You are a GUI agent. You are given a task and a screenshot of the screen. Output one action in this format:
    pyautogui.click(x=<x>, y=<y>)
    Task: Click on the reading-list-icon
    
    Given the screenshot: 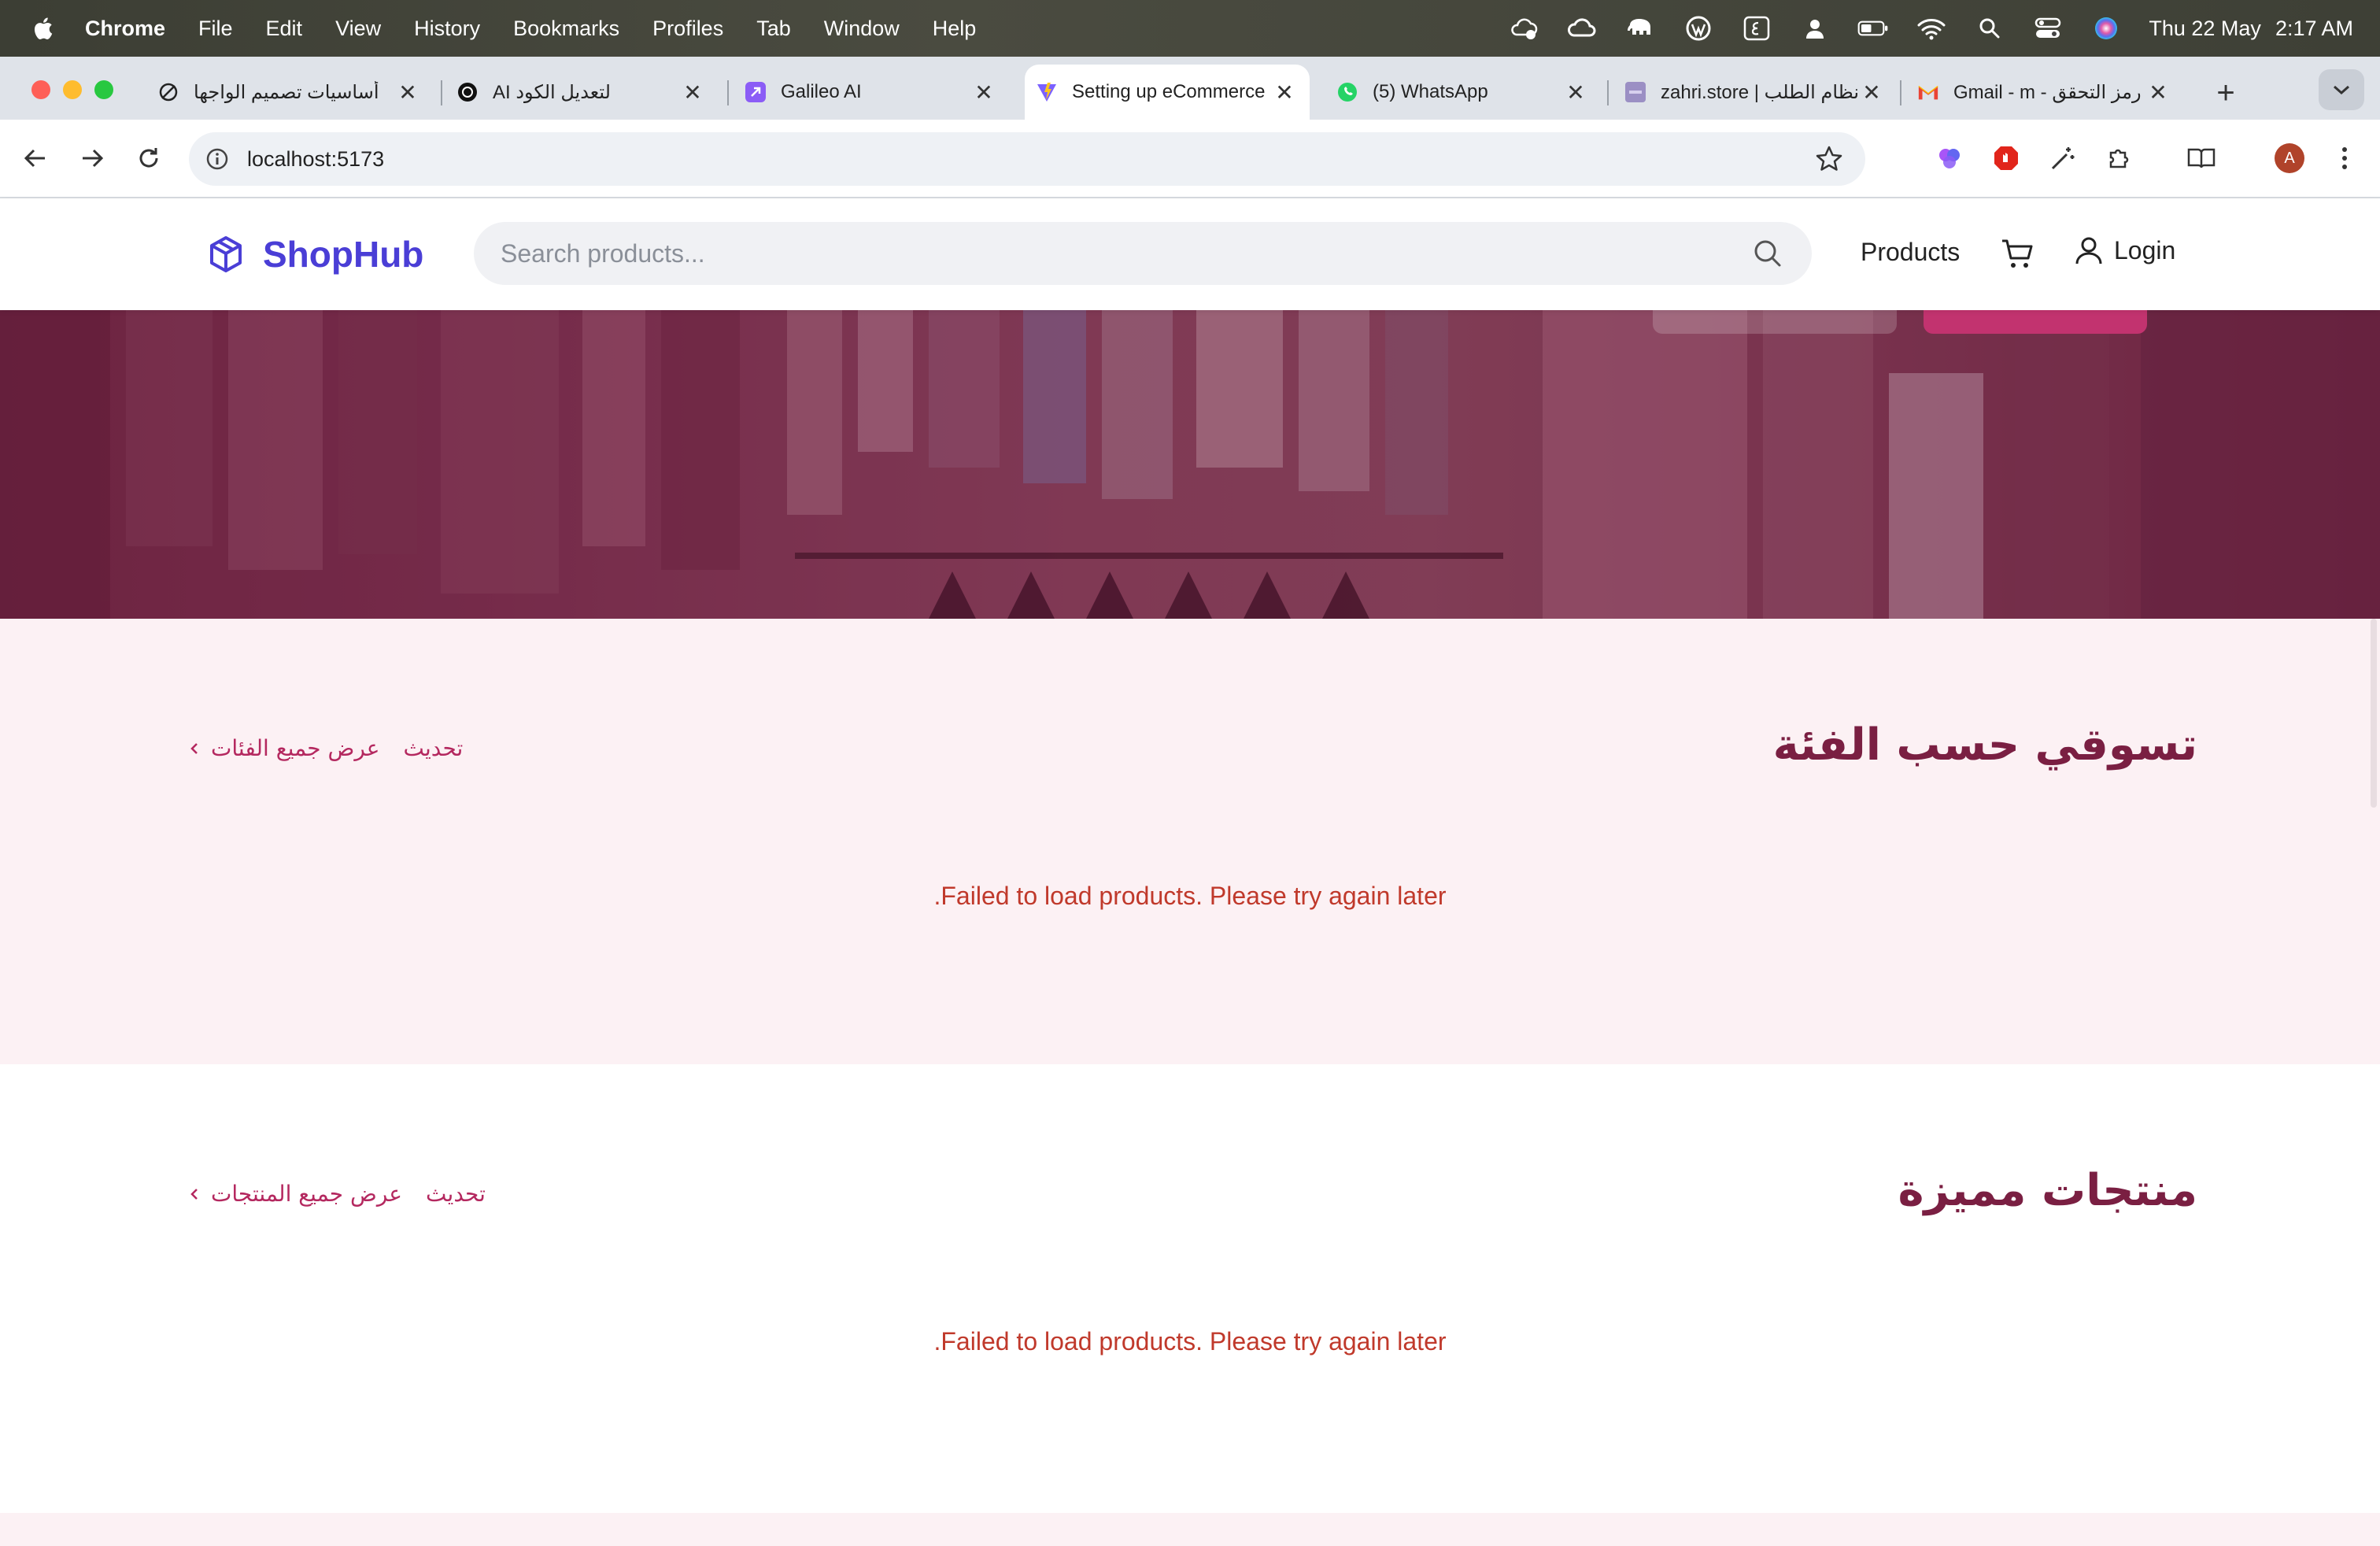 What is the action you would take?
    pyautogui.click(x=2201, y=158)
    